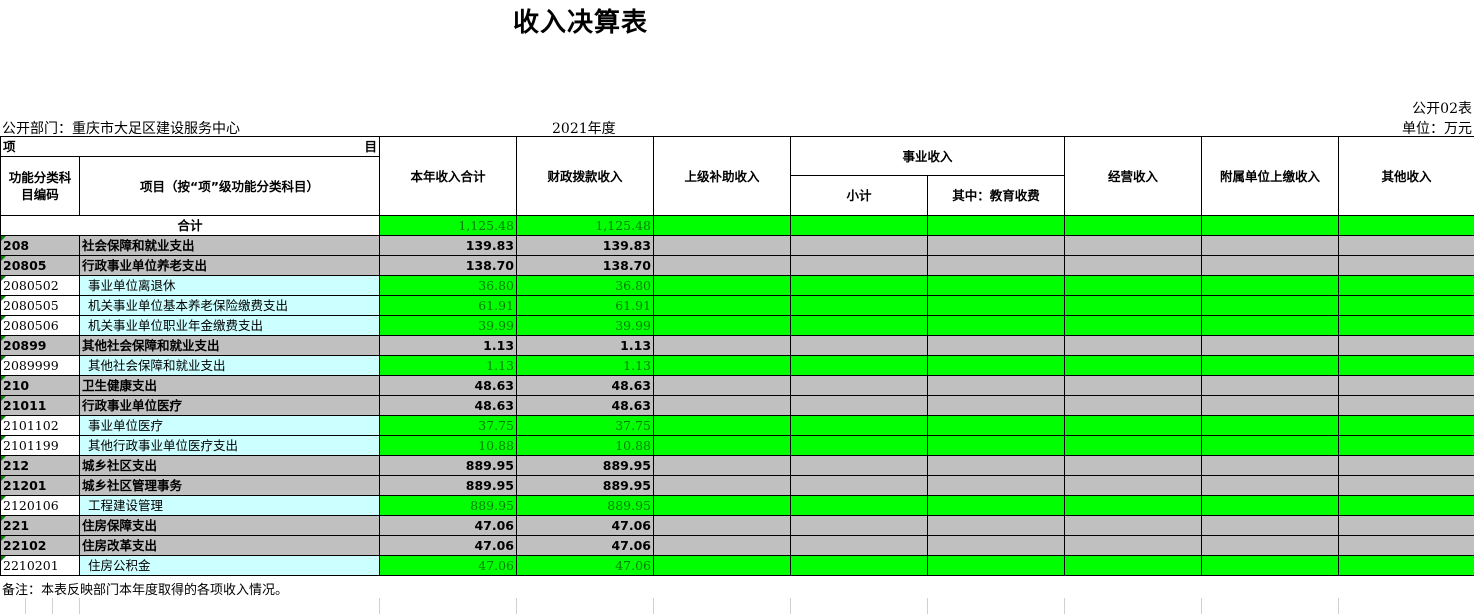 The height and width of the screenshot is (614, 1474). Describe the element at coordinates (371, 146) in the screenshot. I see `item-header-right: 目` at that location.